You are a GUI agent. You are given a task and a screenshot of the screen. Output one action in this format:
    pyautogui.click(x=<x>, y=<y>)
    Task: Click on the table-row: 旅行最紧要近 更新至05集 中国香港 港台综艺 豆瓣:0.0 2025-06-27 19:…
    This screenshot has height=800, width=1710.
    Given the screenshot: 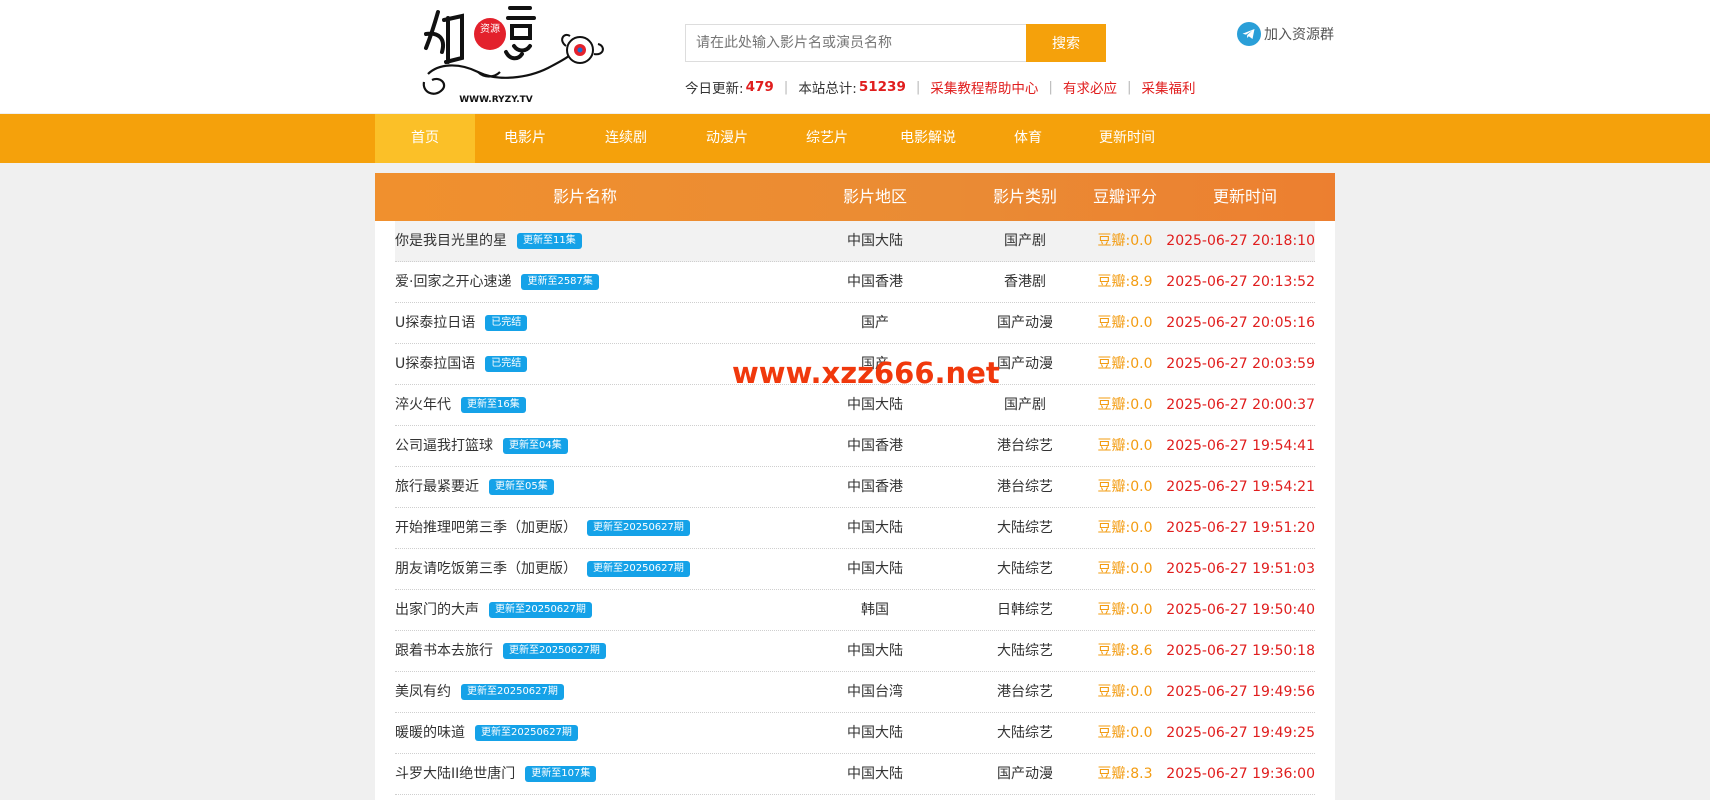 What is the action you would take?
    pyautogui.click(x=855, y=487)
    